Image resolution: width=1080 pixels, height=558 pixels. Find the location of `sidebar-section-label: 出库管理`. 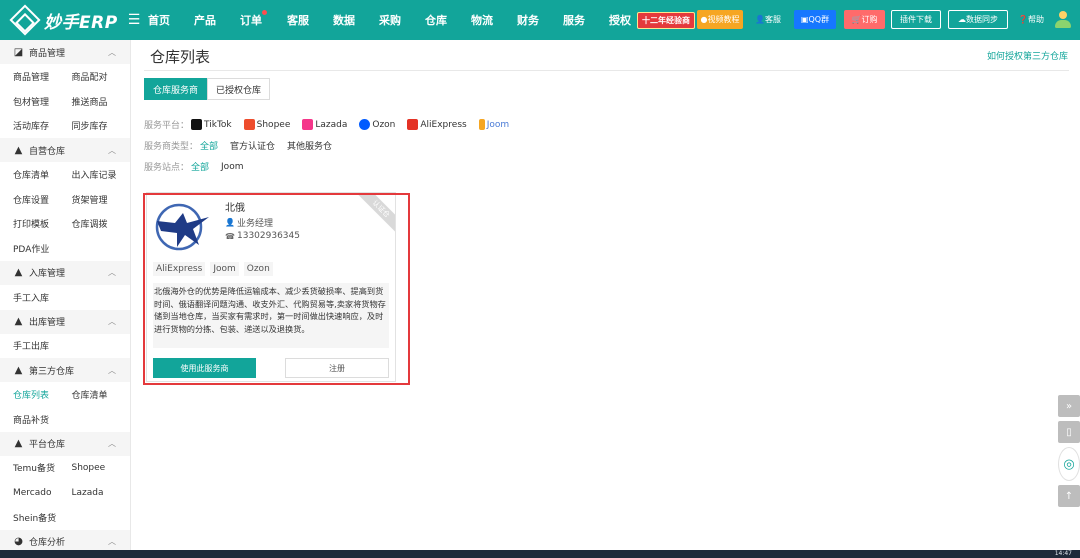

sidebar-section-label: 出库管理 is located at coordinates (47, 323).